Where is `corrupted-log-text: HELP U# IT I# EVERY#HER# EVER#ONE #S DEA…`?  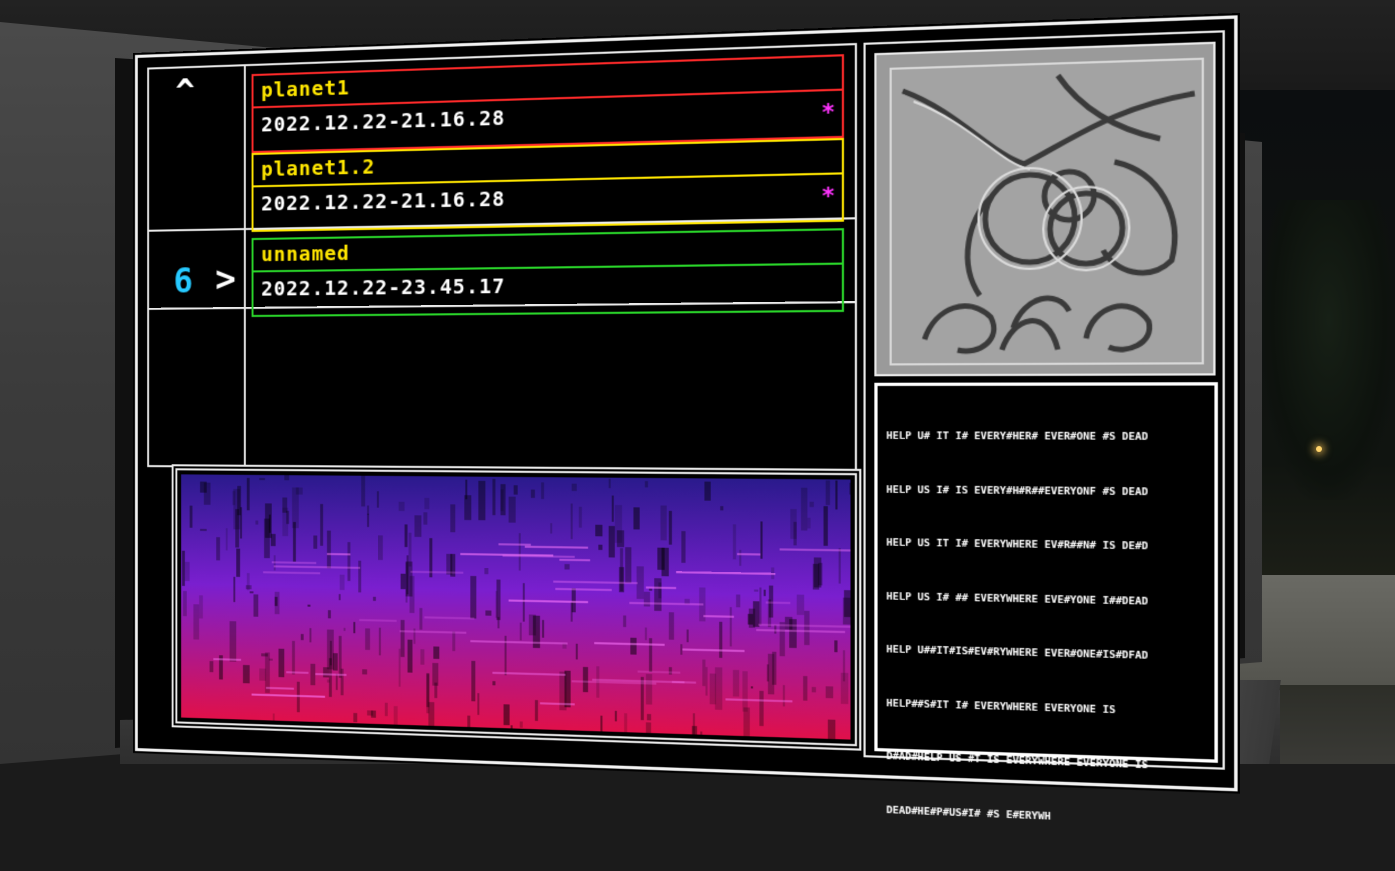 corrupted-log-text: HELP U# IT I# EVERY#HER# EVER#ONE #S DEA… is located at coordinates (1046, 630).